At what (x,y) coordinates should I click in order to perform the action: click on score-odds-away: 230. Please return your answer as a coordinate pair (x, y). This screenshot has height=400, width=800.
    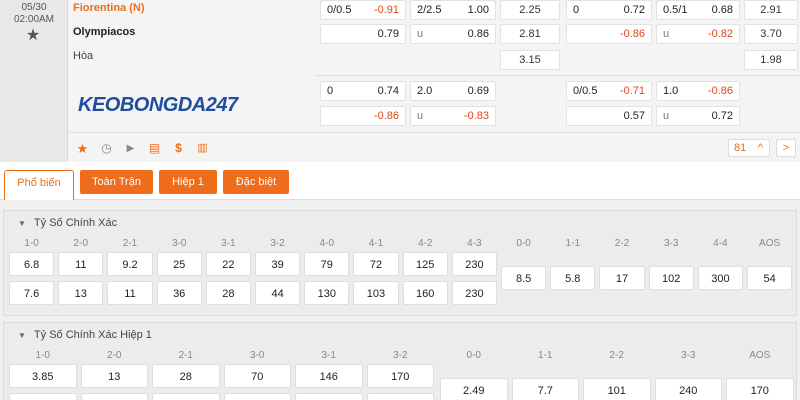
    Looking at the image, I should click on (474, 293).